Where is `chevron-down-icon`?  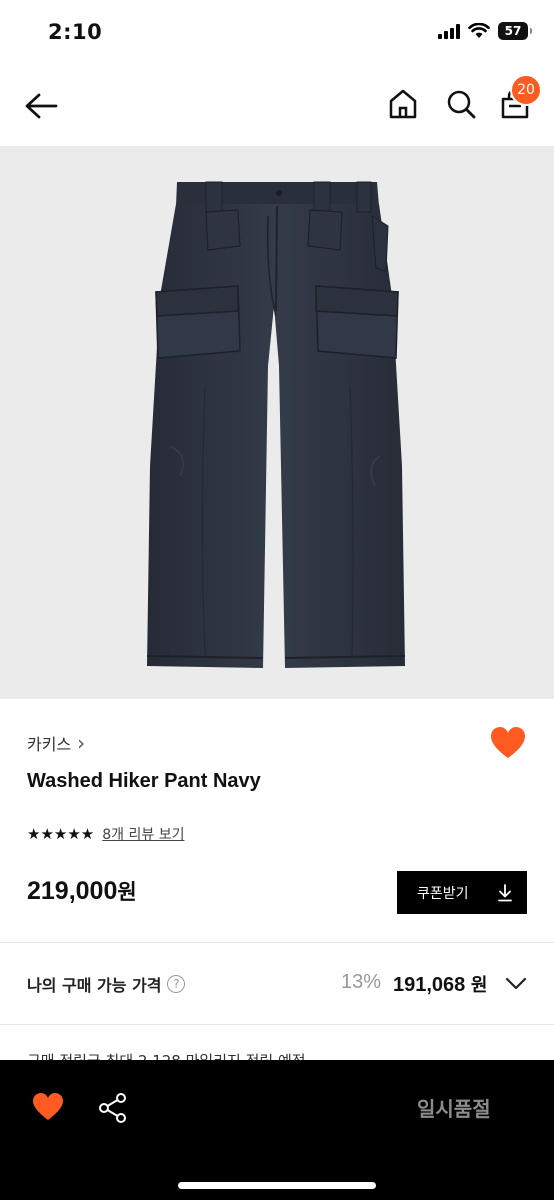
chevron-down-icon is located at coordinates (516, 983).